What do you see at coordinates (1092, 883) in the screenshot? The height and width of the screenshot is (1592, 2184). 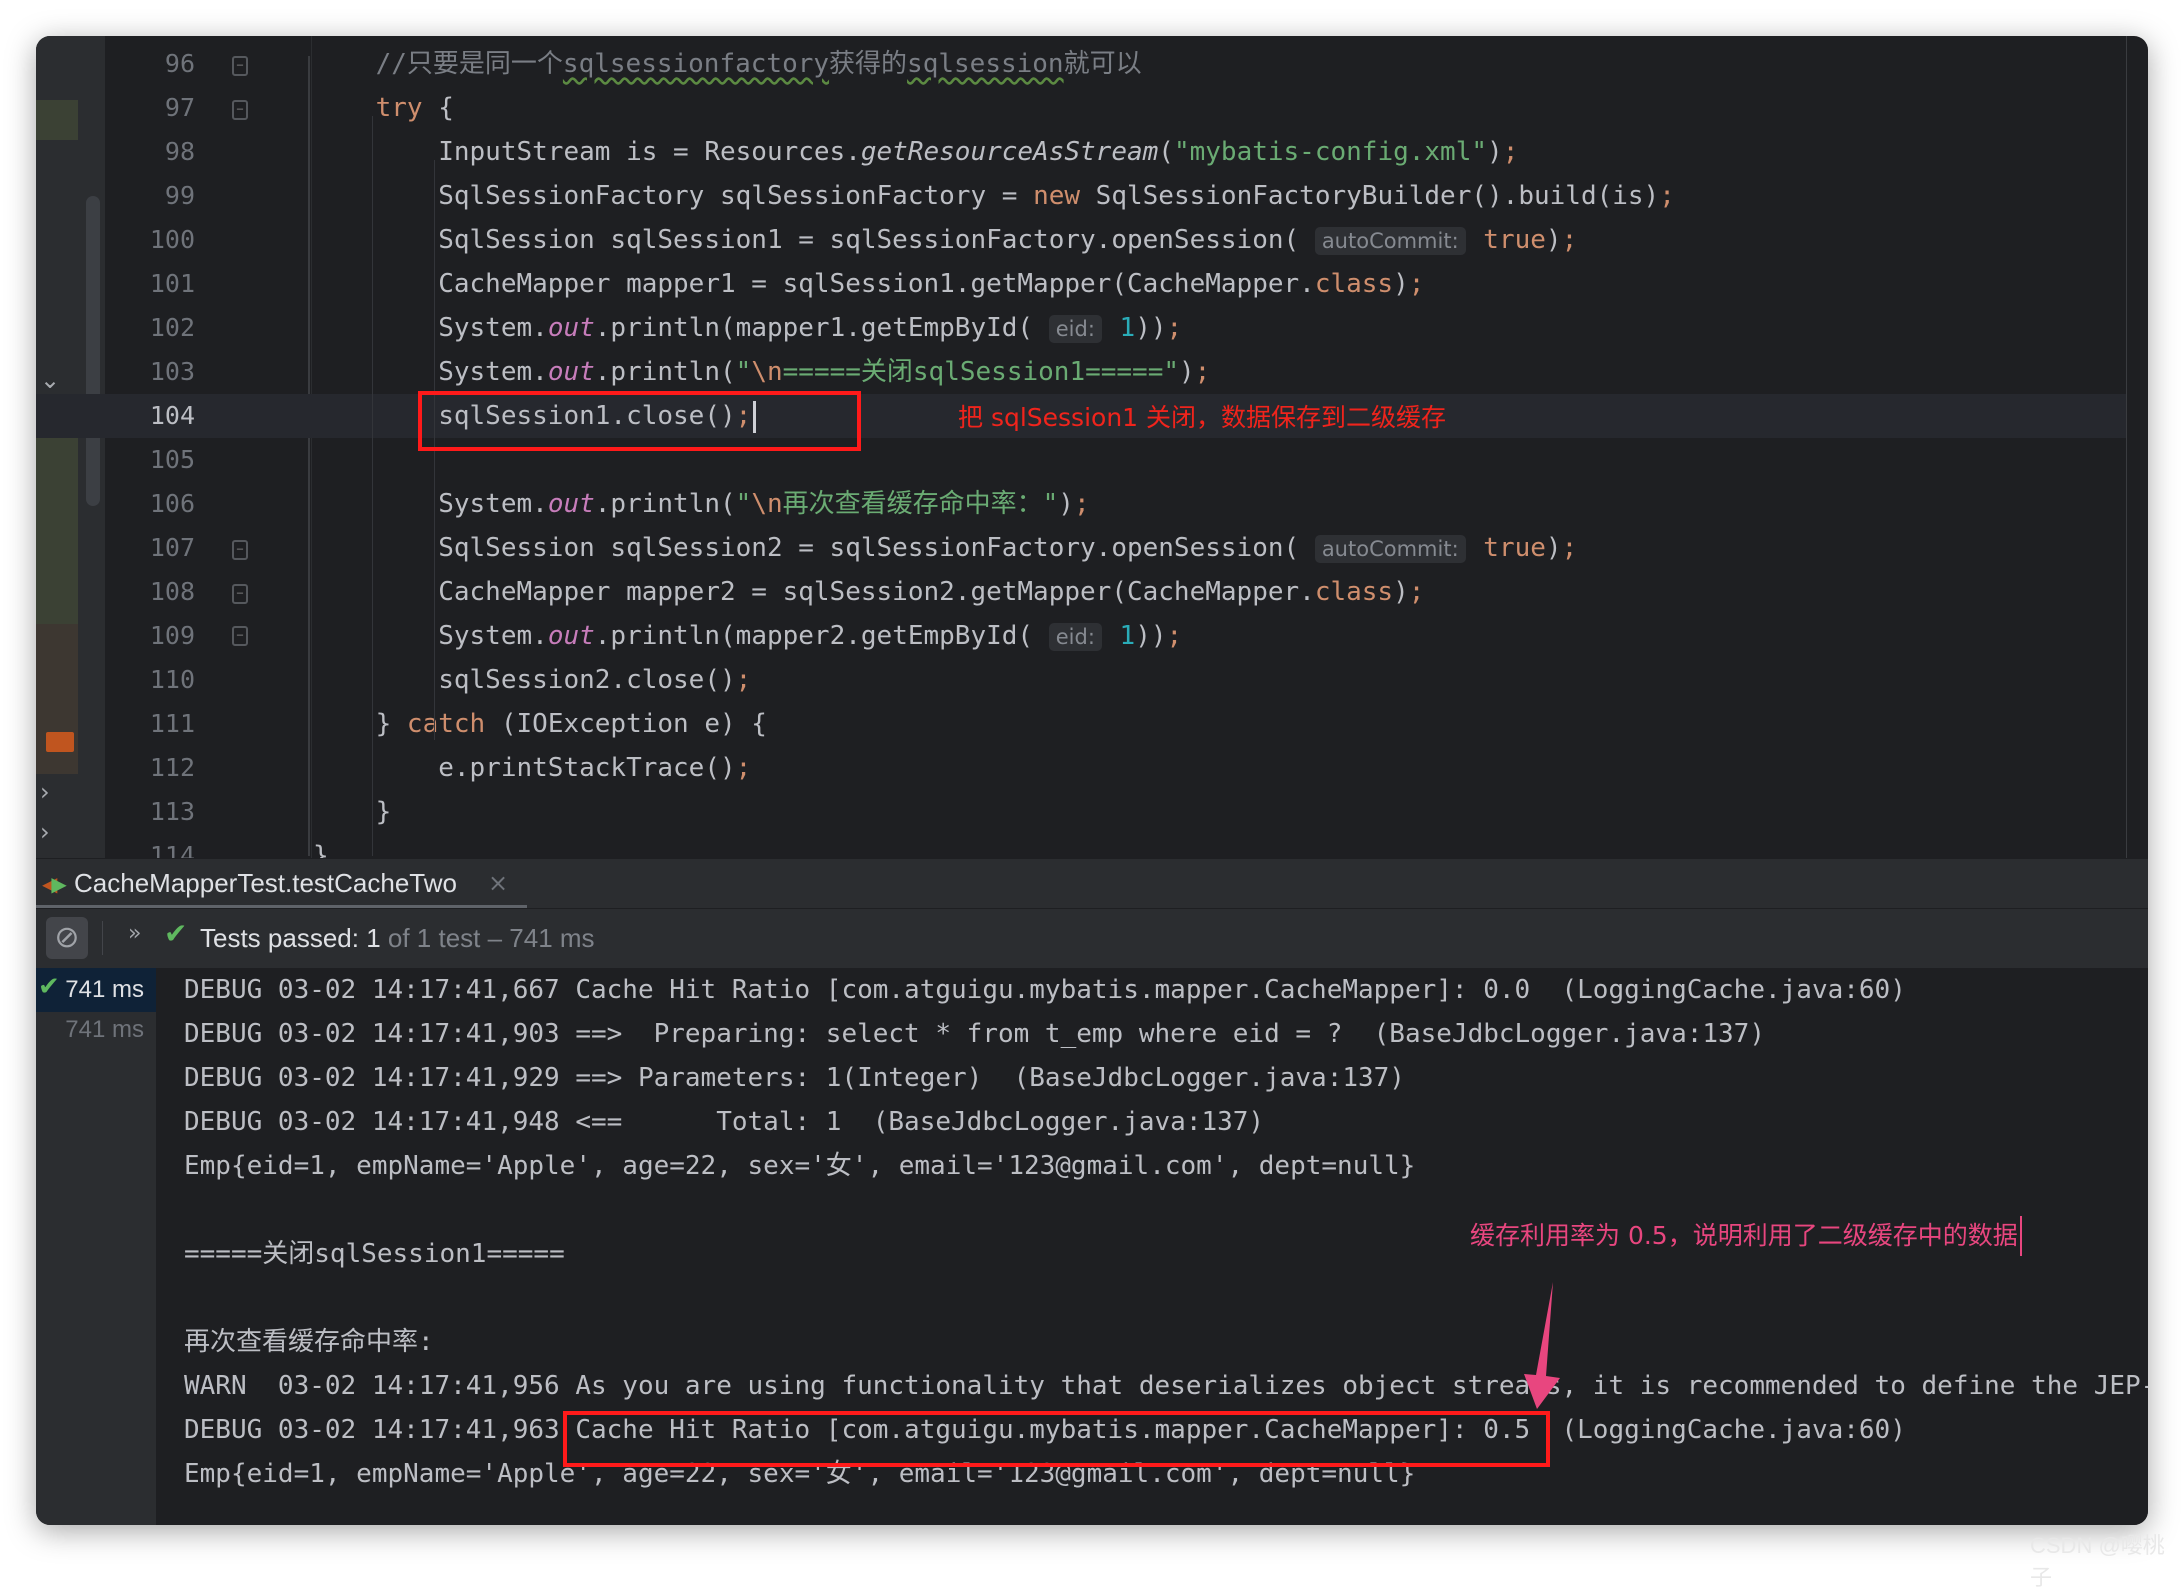 I see `run-tab-bar: ◀▶ CacheMapperTest.testCacheTwo ×` at bounding box center [1092, 883].